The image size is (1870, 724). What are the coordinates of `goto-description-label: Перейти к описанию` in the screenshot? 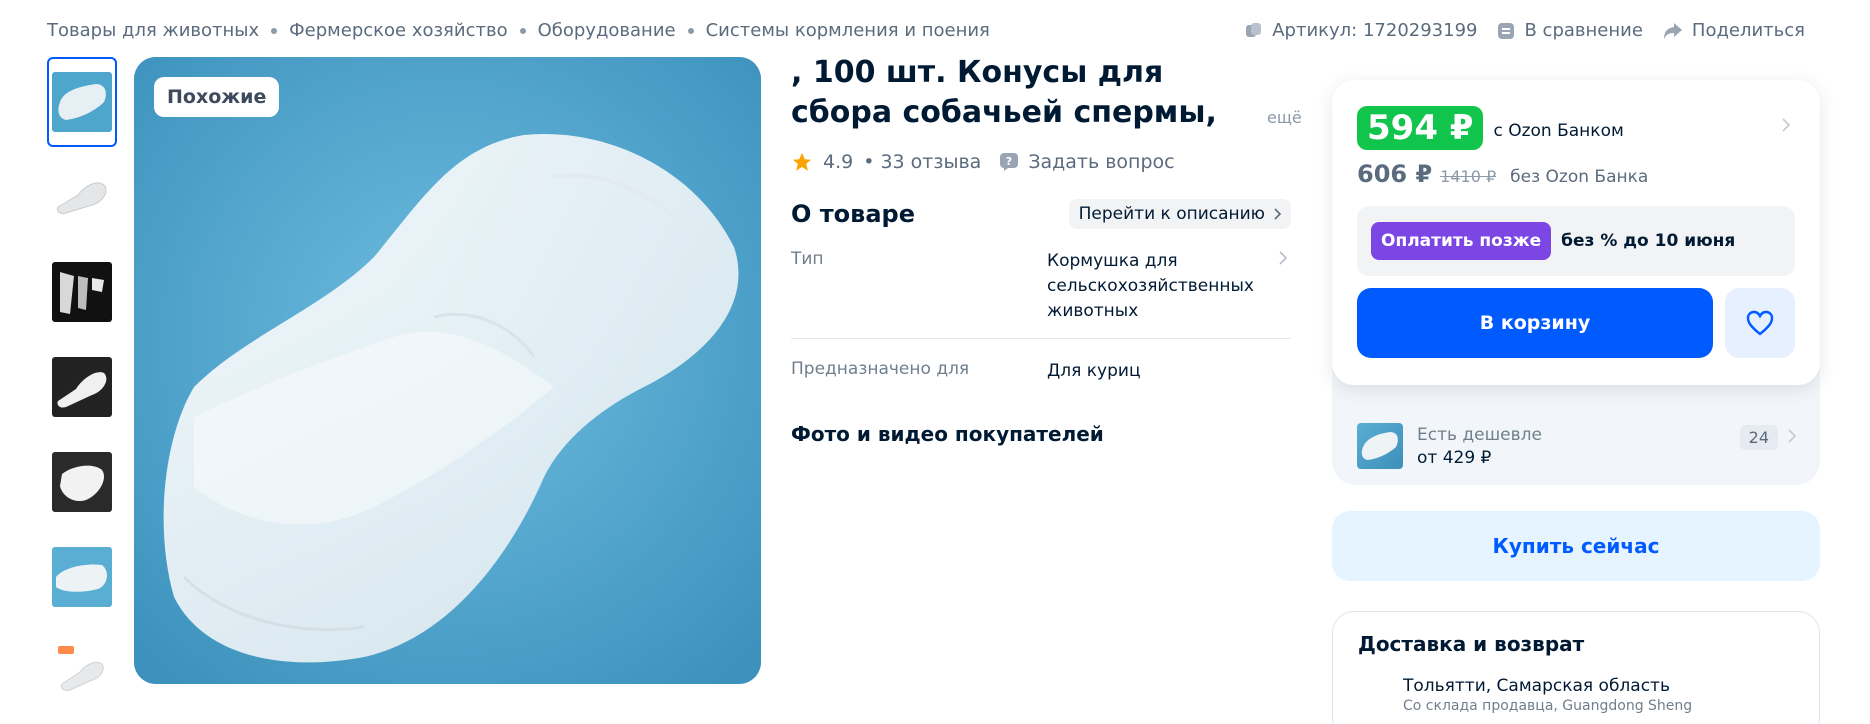 It's located at (1171, 214).